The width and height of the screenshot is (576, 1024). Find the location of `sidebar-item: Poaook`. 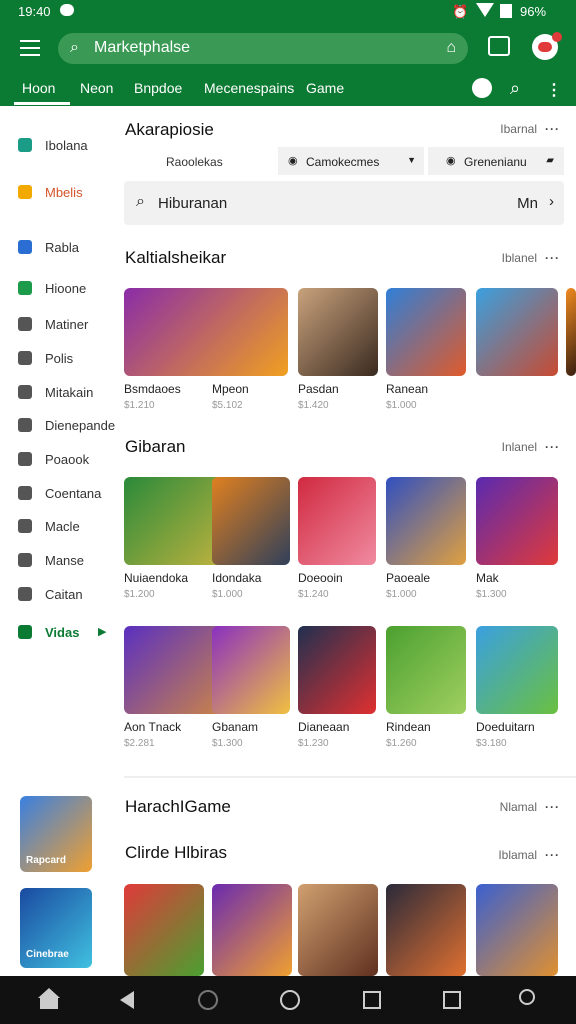

sidebar-item: Poaook is located at coordinates (68, 460).